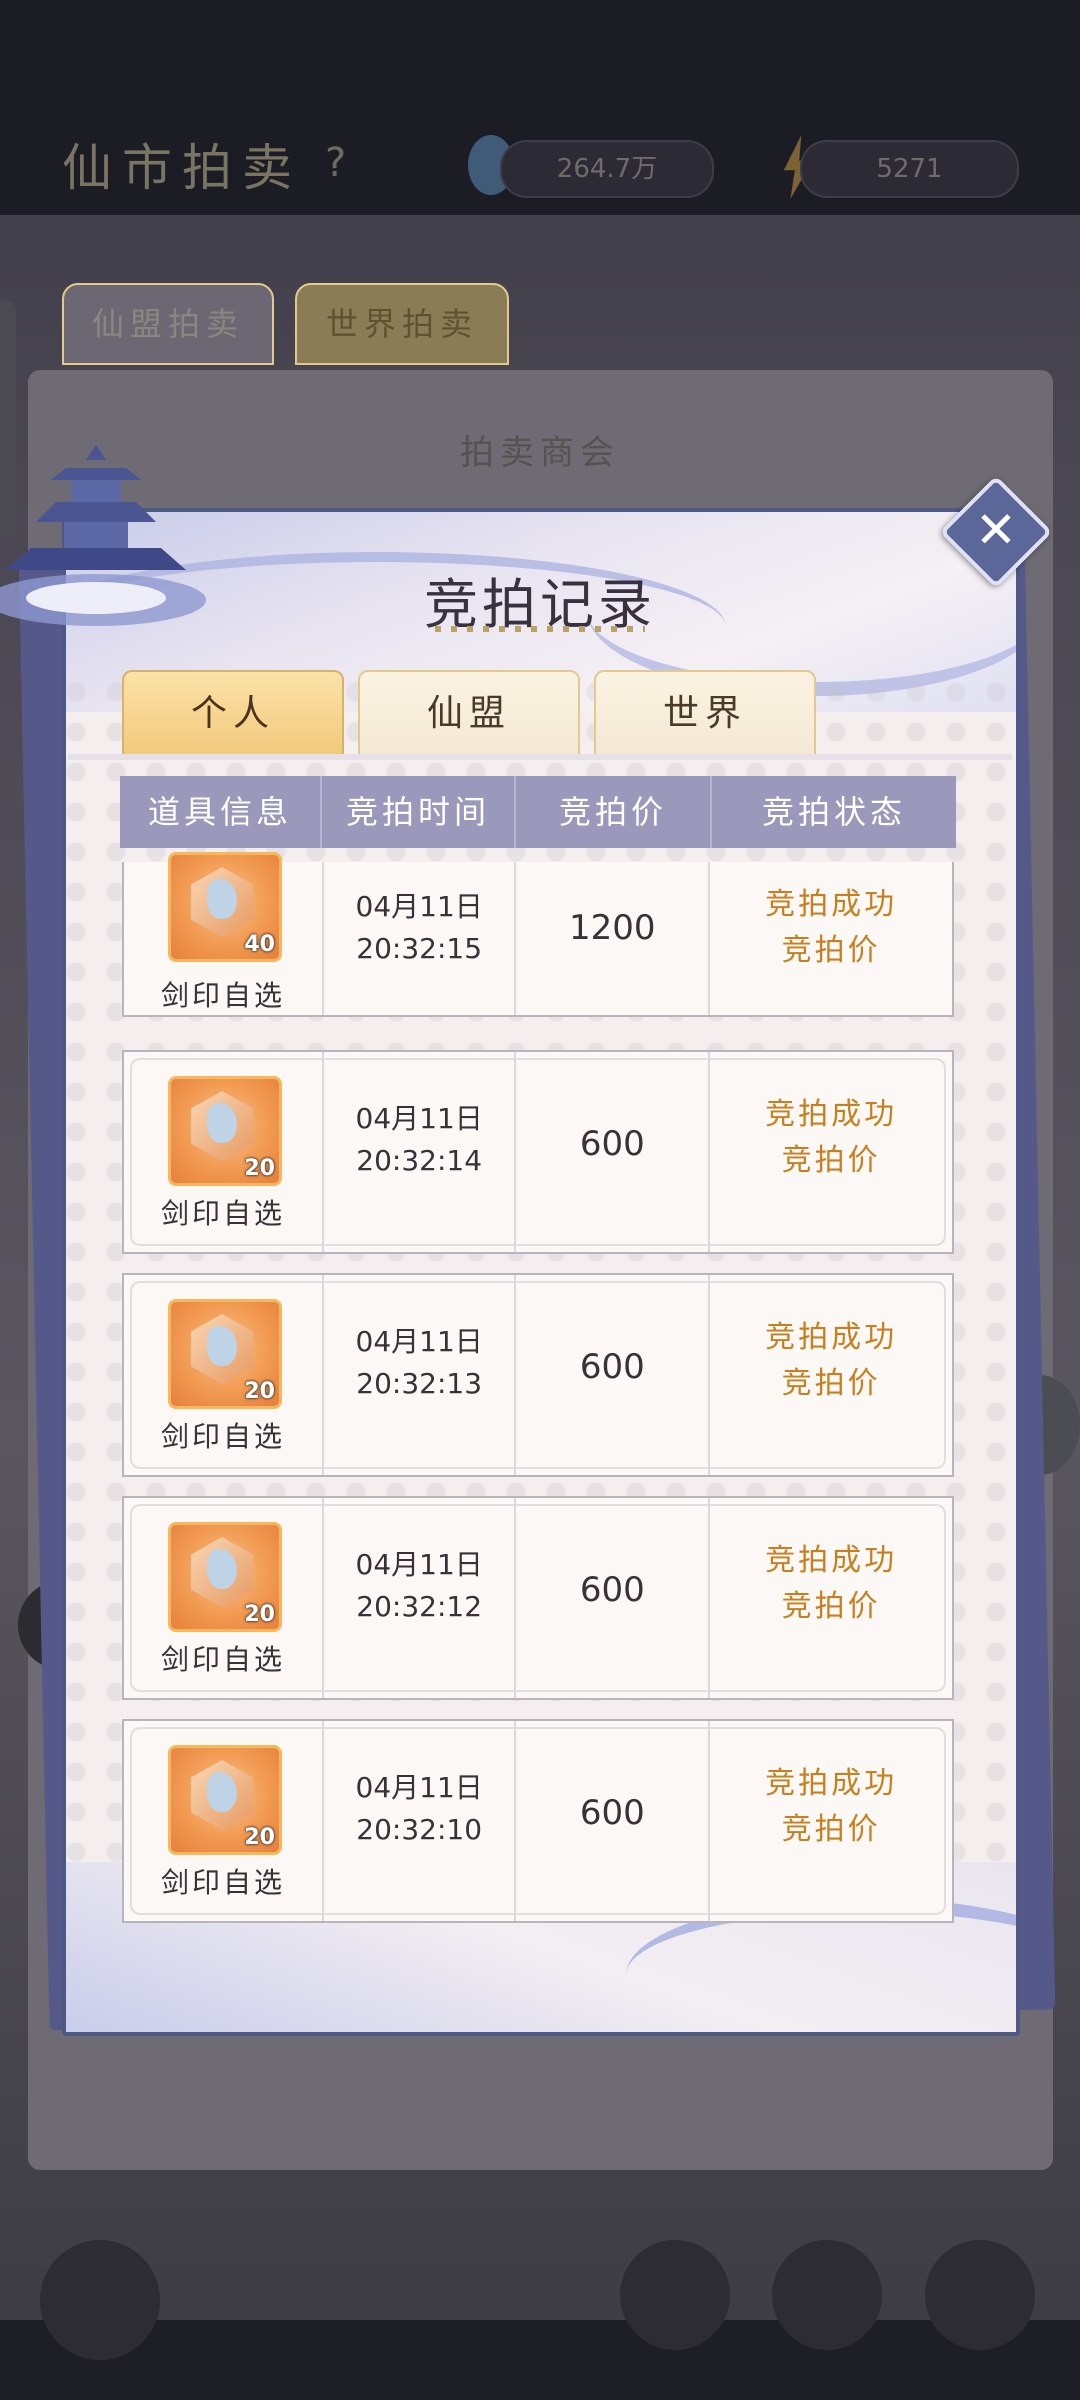 This screenshot has width=1080, height=2400. What do you see at coordinates (612, 928) in the screenshot?
I see `bid-price: 1200` at bounding box center [612, 928].